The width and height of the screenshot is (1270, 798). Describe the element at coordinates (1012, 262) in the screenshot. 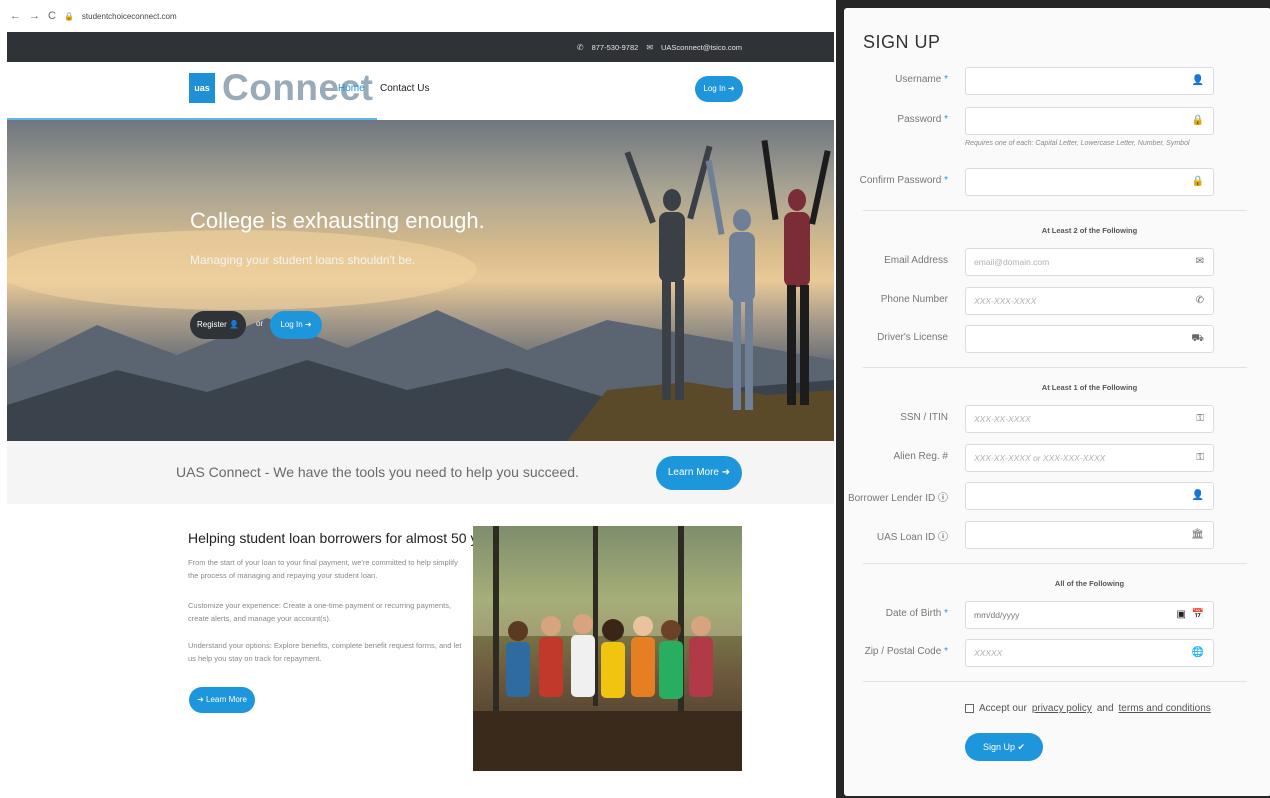

I see `email-placeholder: email@domain.com` at that location.